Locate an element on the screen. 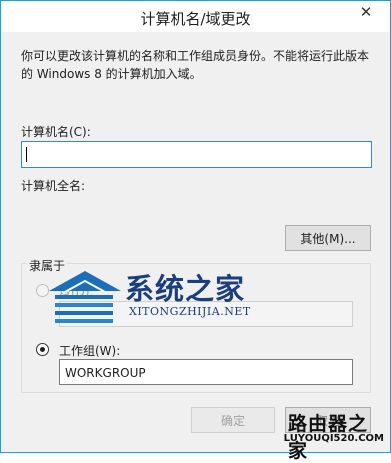  luyouqi-watermark: 路由器之家 LUYOUQI520.COM is located at coordinates (336, 434).